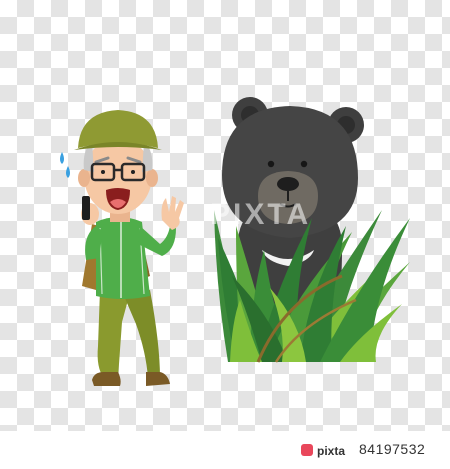 This screenshot has width=450, height=469. What do you see at coordinates (106, 379) in the screenshot?
I see `left-shoe` at bounding box center [106, 379].